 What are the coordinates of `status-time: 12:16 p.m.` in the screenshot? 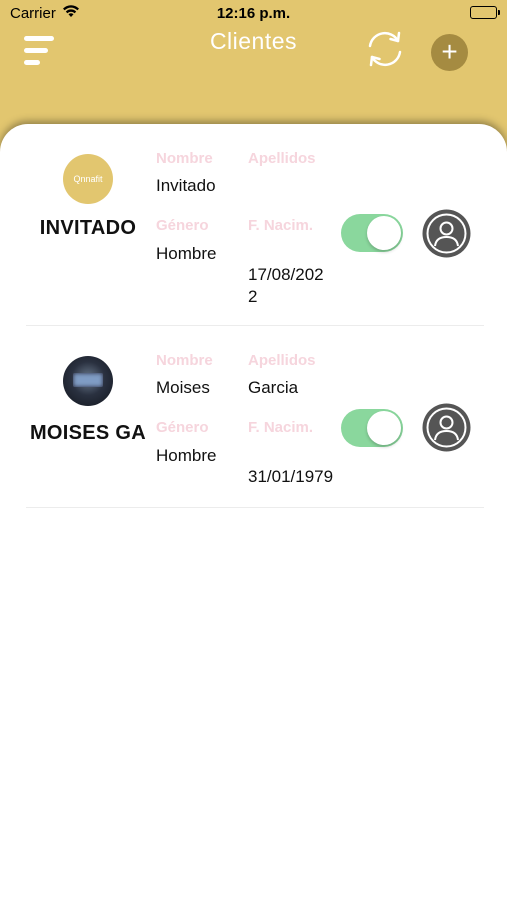 It's located at (253, 13).